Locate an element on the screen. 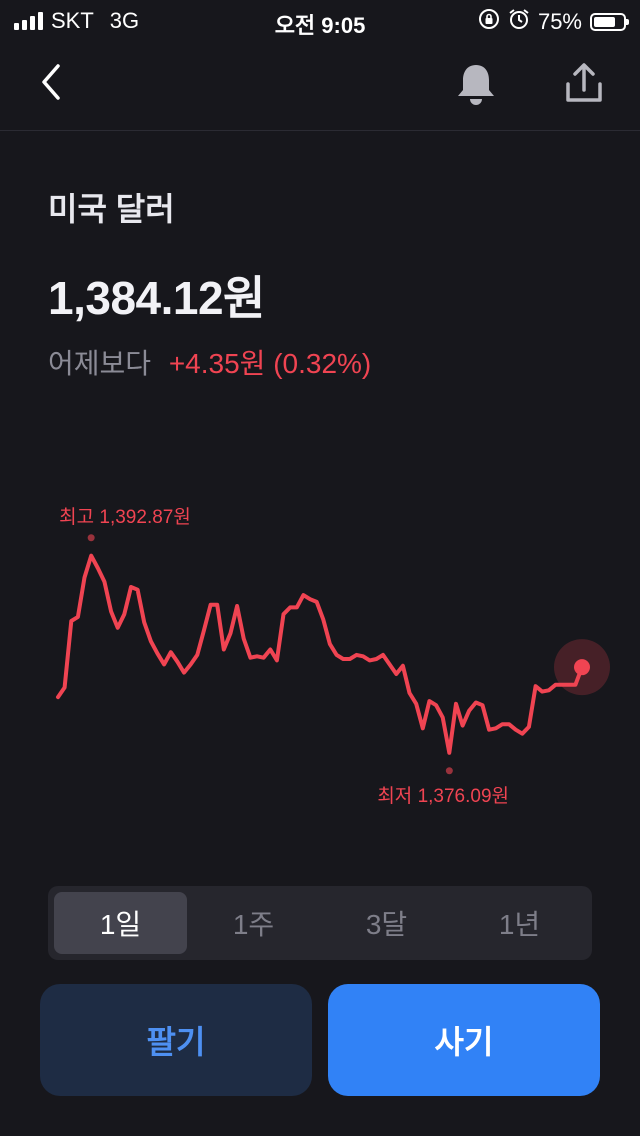  chevron-left-icon is located at coordinates (51, 82).